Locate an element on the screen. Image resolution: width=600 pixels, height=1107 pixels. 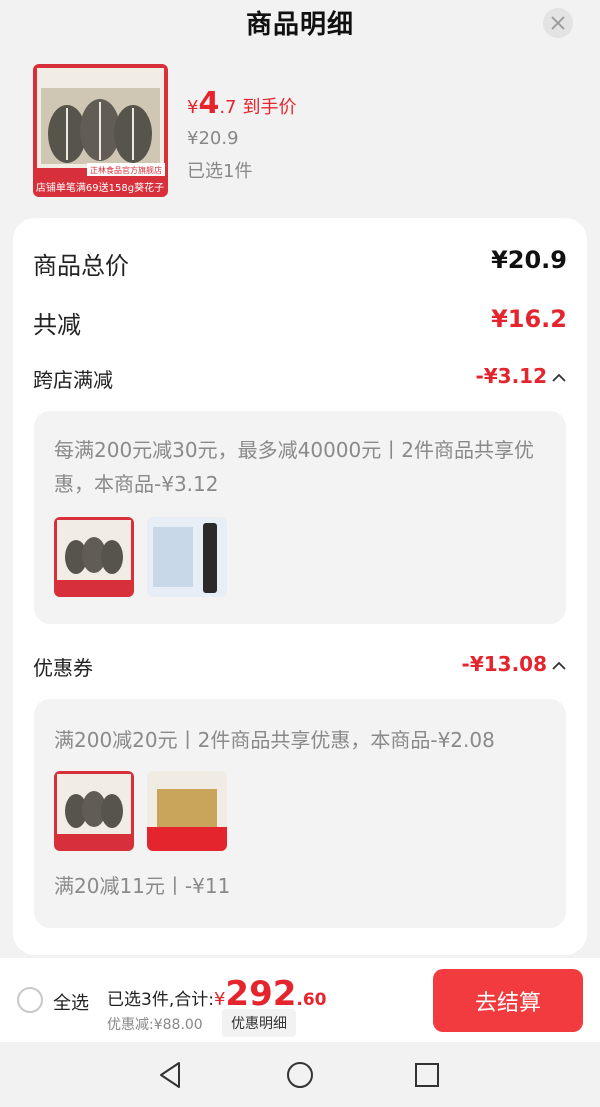
total-price-value: ¥20.9 is located at coordinates (529, 260).